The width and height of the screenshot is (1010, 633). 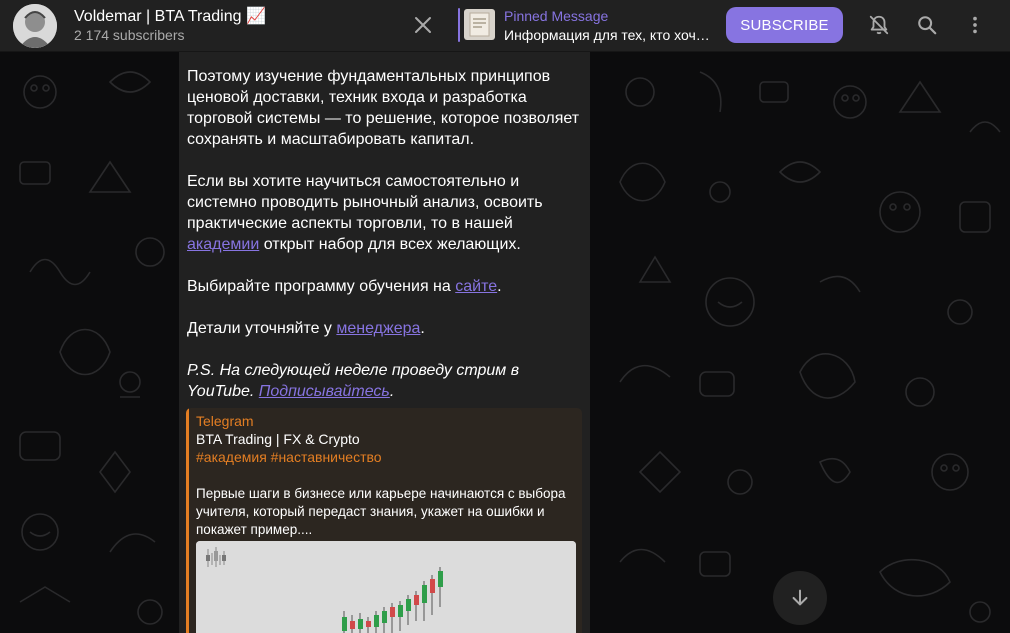 I want to click on pinned-accent-bar, so click(x=459, y=25).